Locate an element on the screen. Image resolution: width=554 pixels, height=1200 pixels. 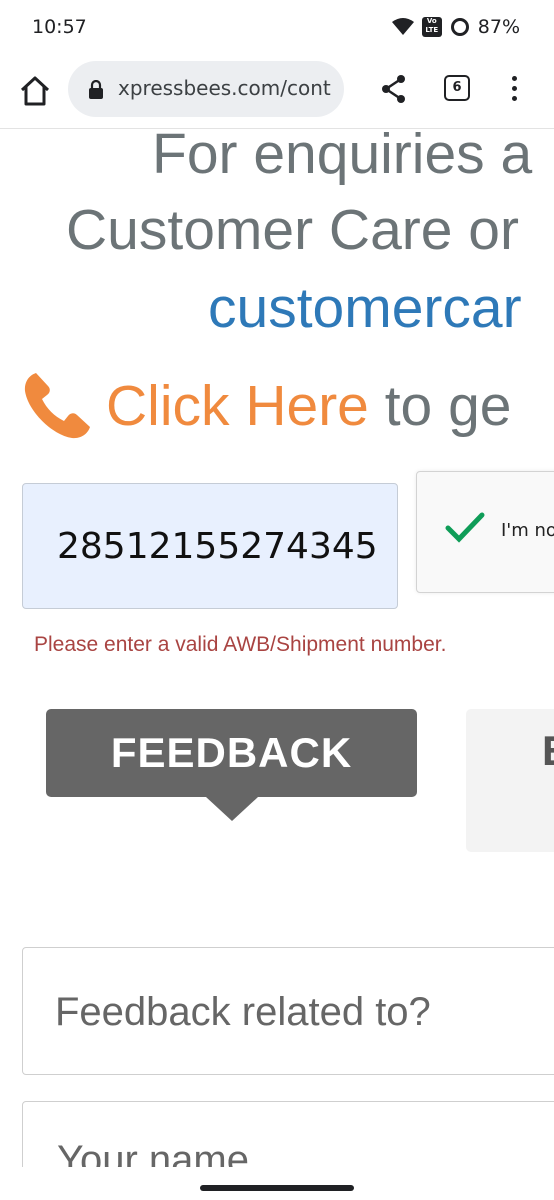
home-gesture-handle is located at coordinates (277, 1188).